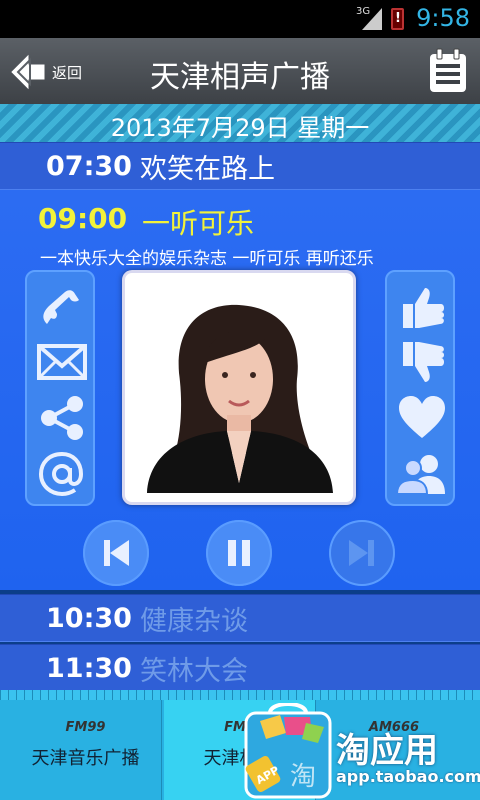  I want to click on pause-button, so click(239, 553).